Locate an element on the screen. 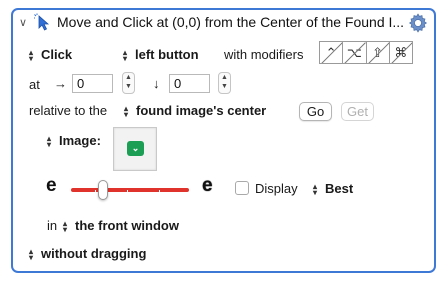 This screenshot has height=287, width=447. fuzz-slider-thumb is located at coordinates (103, 190).